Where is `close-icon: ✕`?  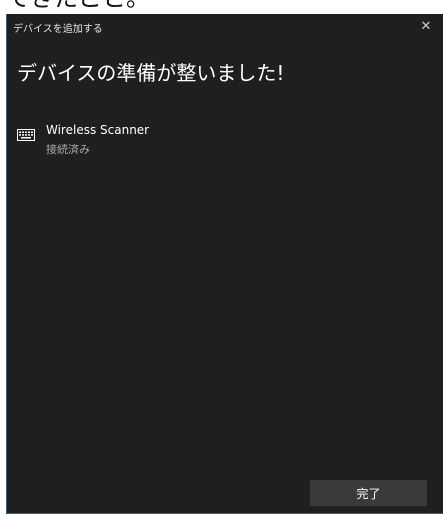
close-icon: ✕ is located at coordinates (426, 26).